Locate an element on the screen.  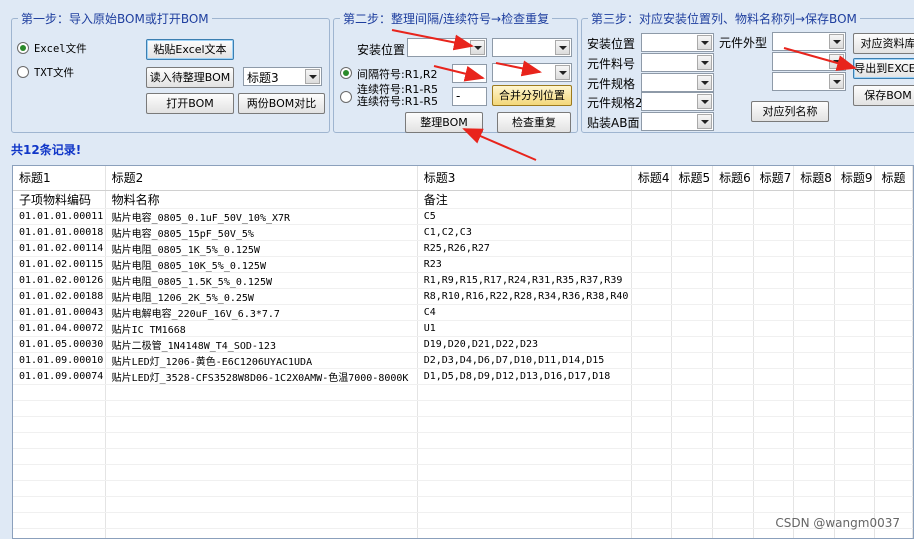
continuous-radio is located at coordinates (346, 97).